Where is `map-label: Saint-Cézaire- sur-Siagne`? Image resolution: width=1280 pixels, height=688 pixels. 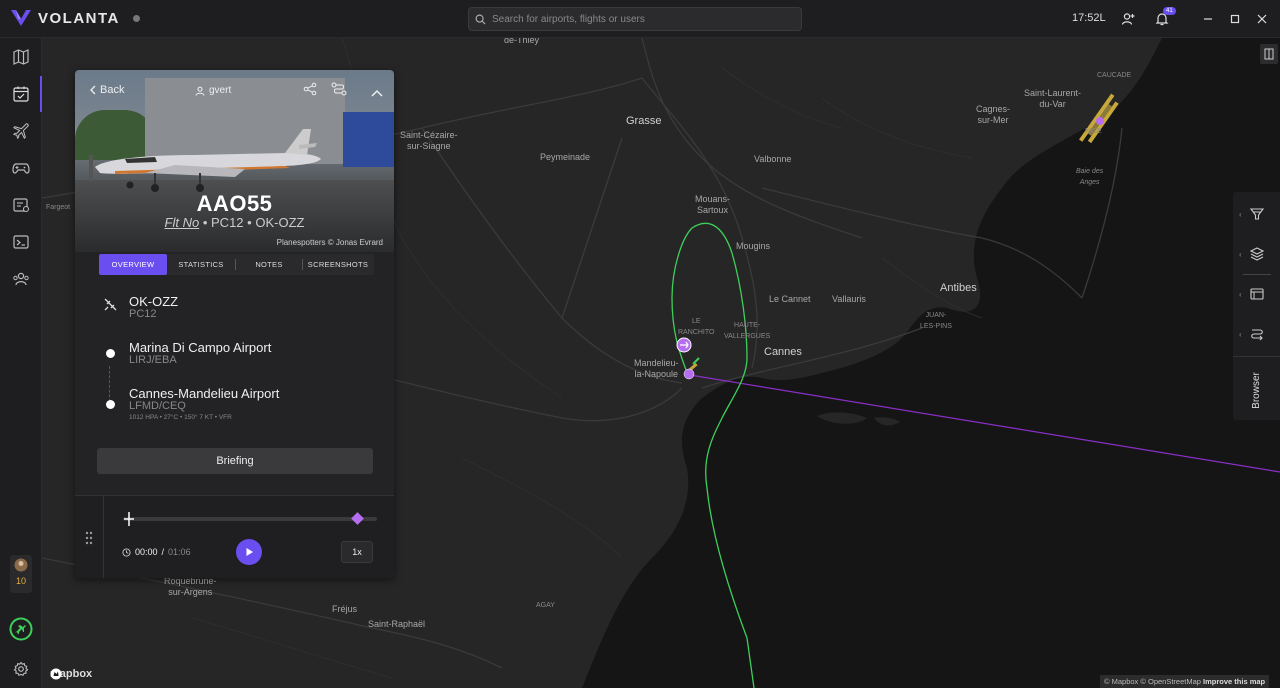 map-label: Saint-Cézaire- sur-Siagne is located at coordinates (429, 140).